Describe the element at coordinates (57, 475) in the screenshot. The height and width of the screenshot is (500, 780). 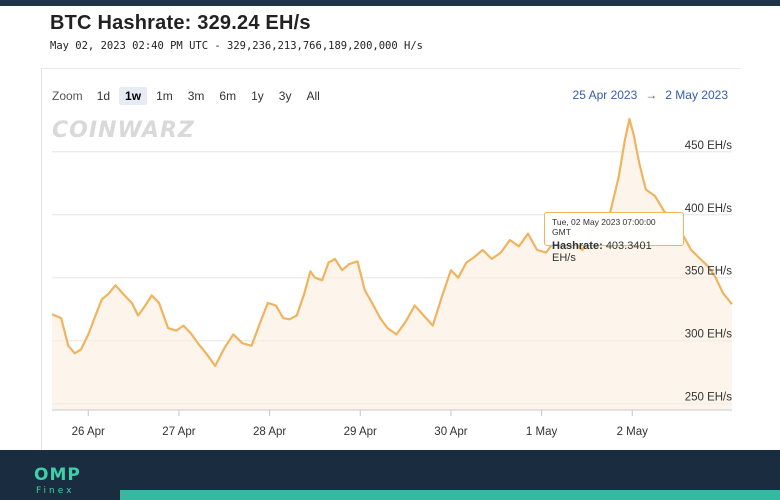
I see `omp-logo: OMP` at that location.